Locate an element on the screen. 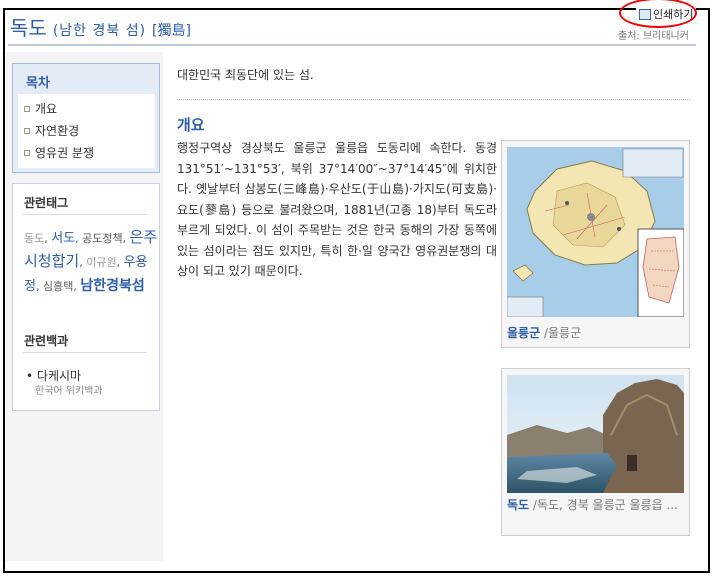  tags-title: 관련태그 is located at coordinates (46, 203).